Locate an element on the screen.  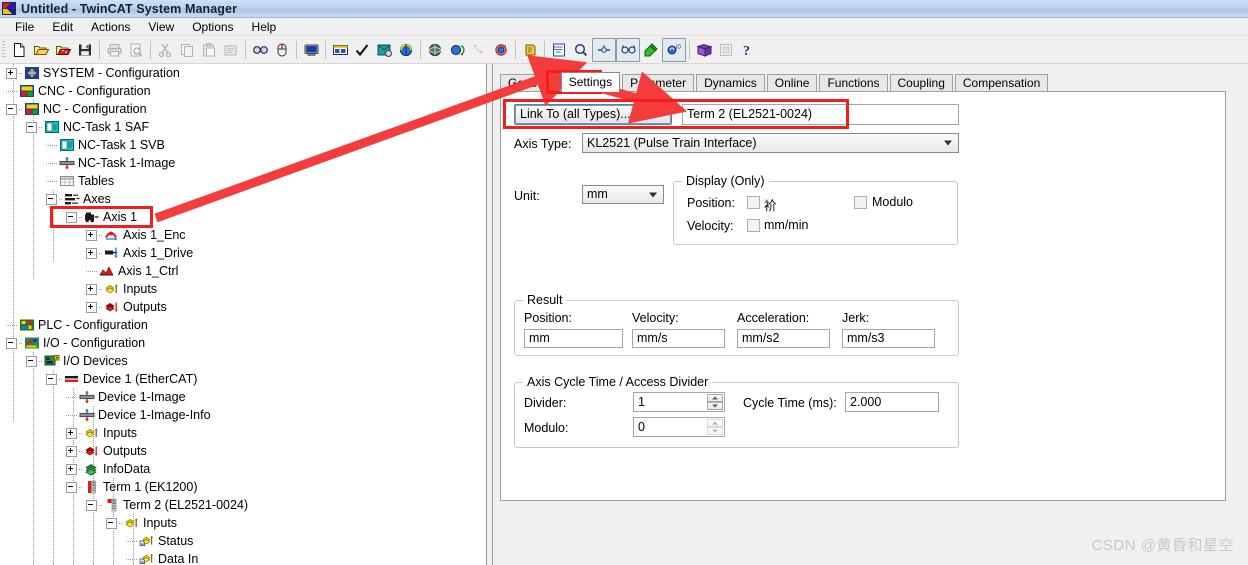
paste-icon is located at coordinates (209, 50).